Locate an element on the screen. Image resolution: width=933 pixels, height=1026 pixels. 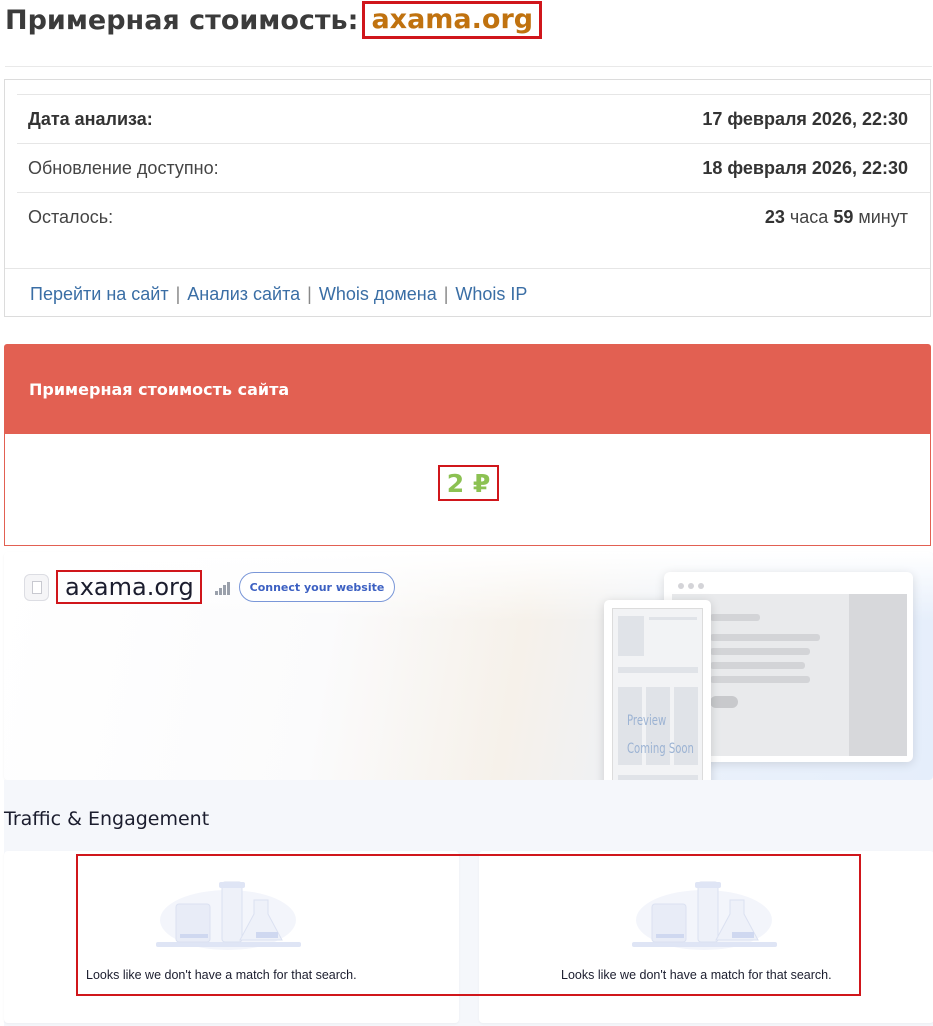
price-panel: 2 ₽ is located at coordinates (467, 490).